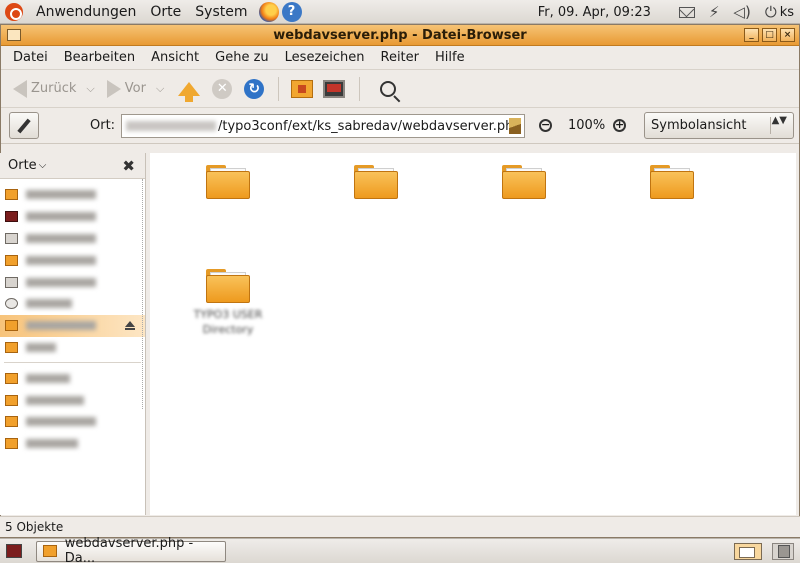 This screenshot has height=563, width=800. Describe the element at coordinates (24, 125) in the screenshot. I see `edit-location-toggle` at that location.